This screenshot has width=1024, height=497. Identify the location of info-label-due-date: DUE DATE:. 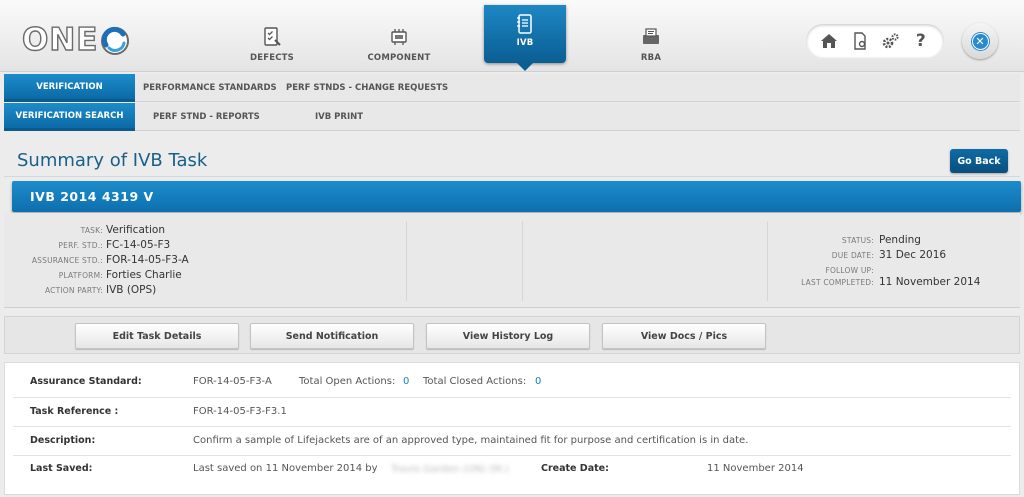
(852, 255).